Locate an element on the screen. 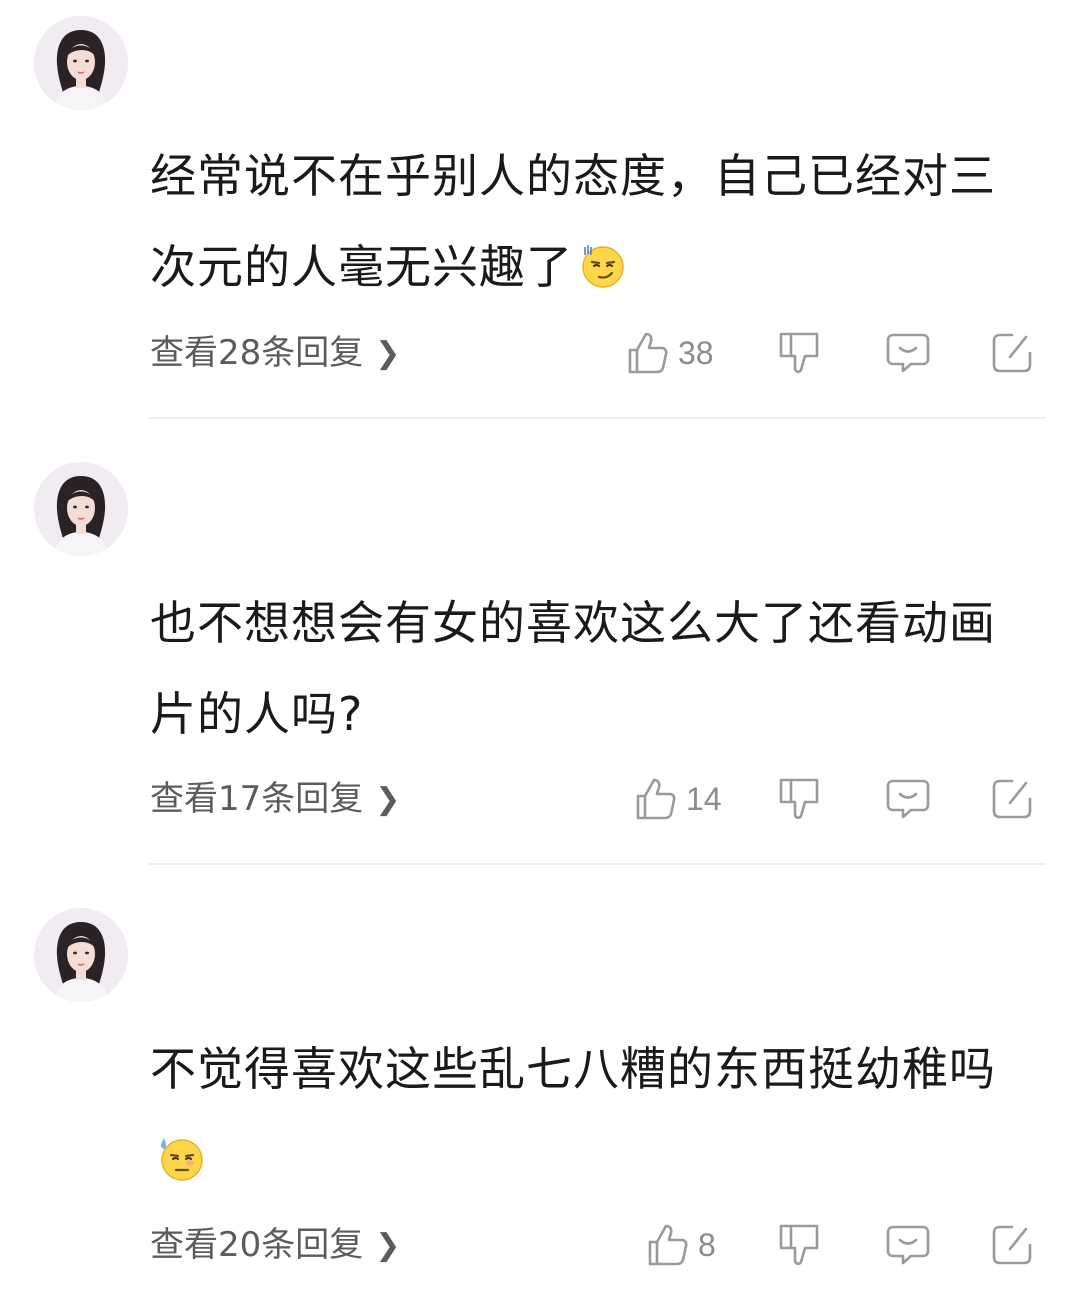 The height and width of the screenshot is (1308, 1079). comment-text-content: 也不想想会有女的喜欢这么大了还看动画片的人吗? is located at coordinates (573, 668).